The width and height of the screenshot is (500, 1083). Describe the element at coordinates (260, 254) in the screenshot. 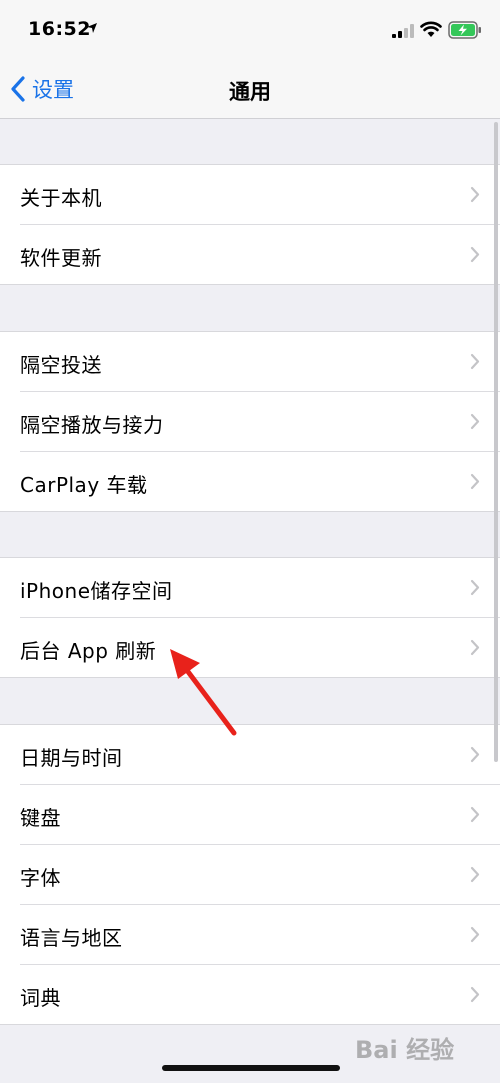

I see `list-item-software-update: 软件更新` at that location.